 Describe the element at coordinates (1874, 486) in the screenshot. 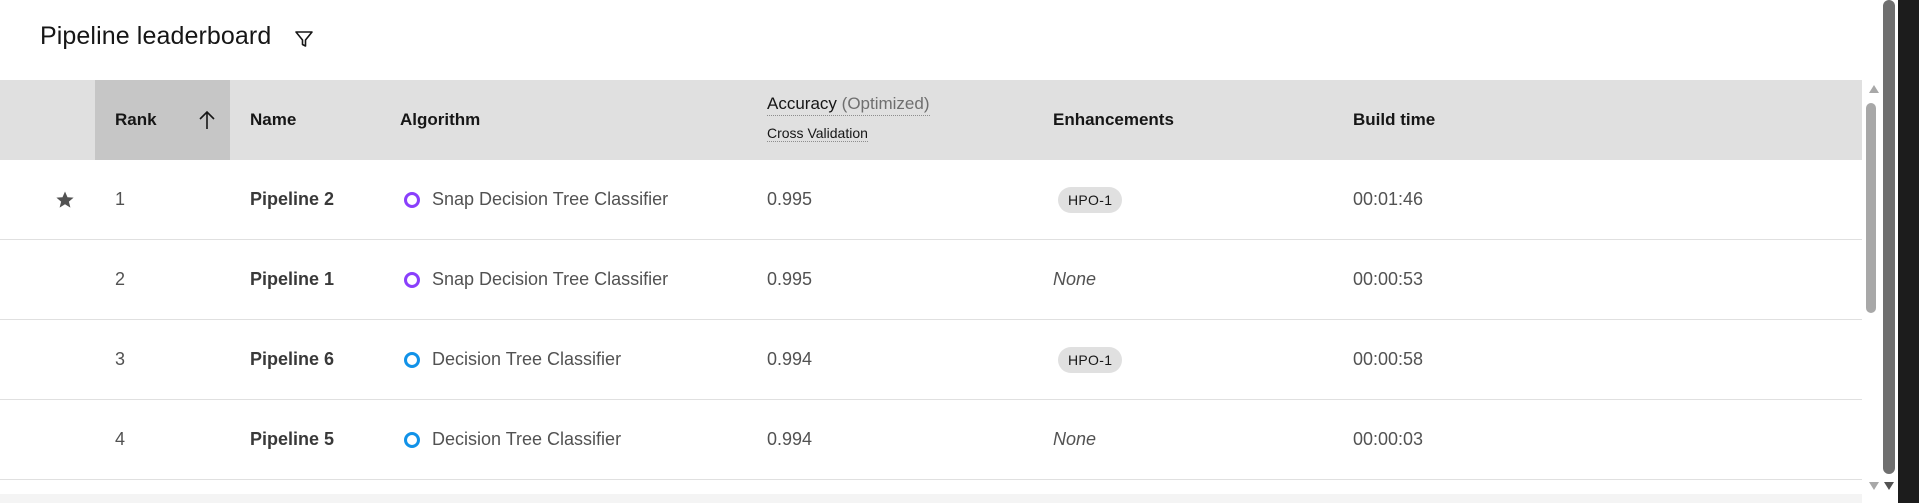

I see `scroll-down-arrow-icon` at that location.